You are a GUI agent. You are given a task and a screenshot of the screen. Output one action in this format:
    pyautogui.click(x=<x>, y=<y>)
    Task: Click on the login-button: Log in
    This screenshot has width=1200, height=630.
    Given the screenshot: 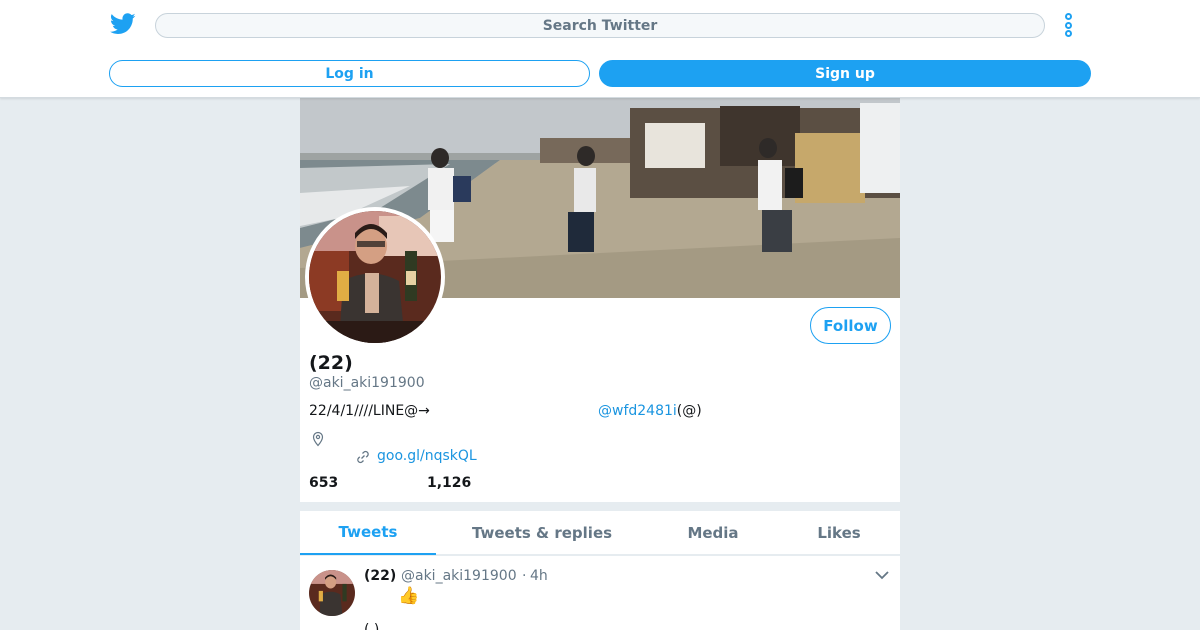 What is the action you would take?
    pyautogui.click(x=349, y=73)
    